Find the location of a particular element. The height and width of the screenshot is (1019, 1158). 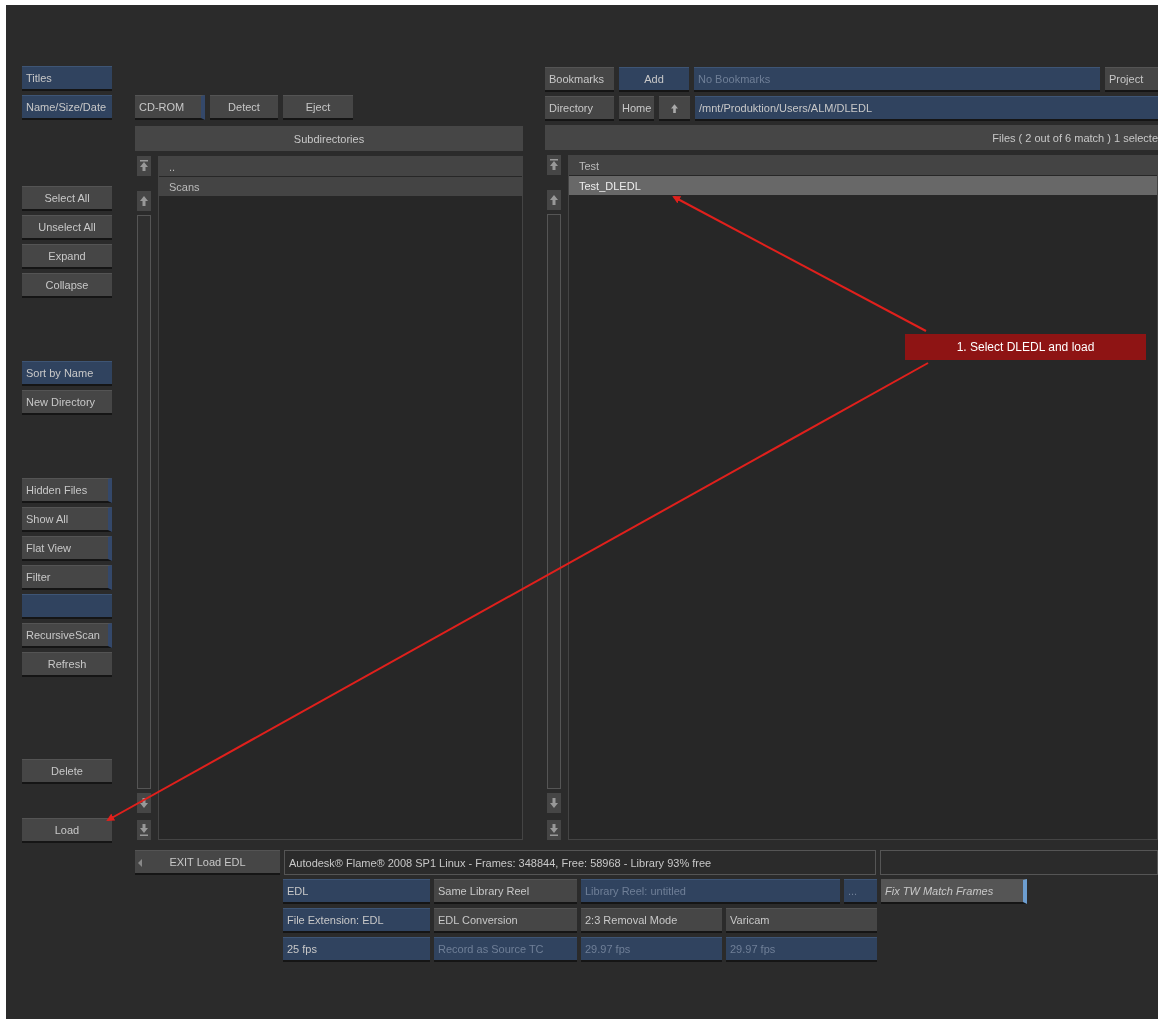

option-button: 2:3 Removal Mode is located at coordinates (651, 920).